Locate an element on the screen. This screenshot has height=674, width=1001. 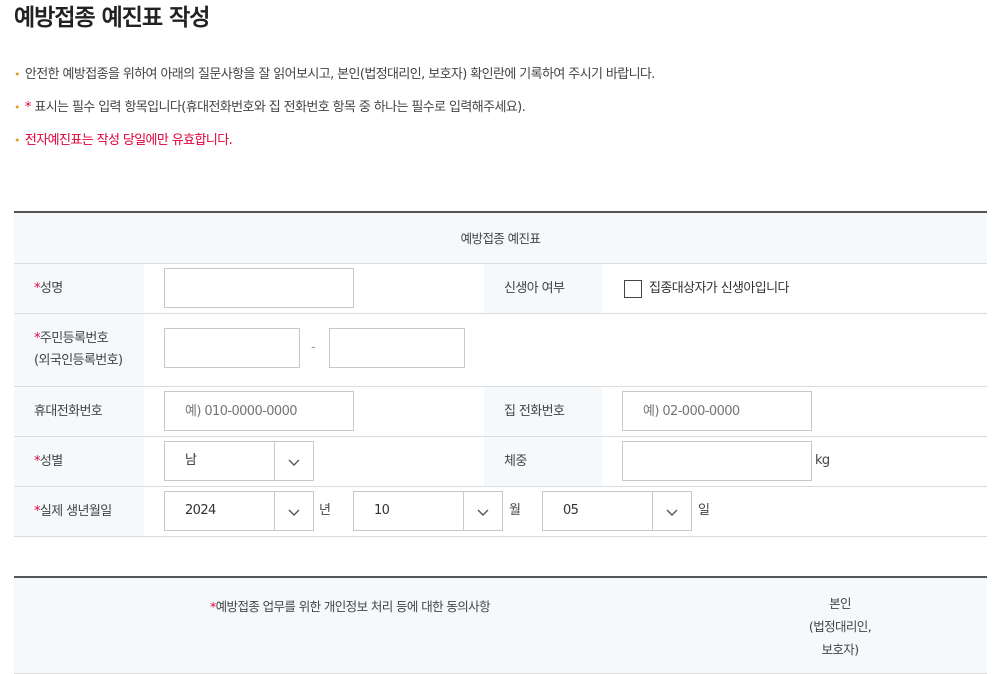
rrn-back-input is located at coordinates (397, 348).